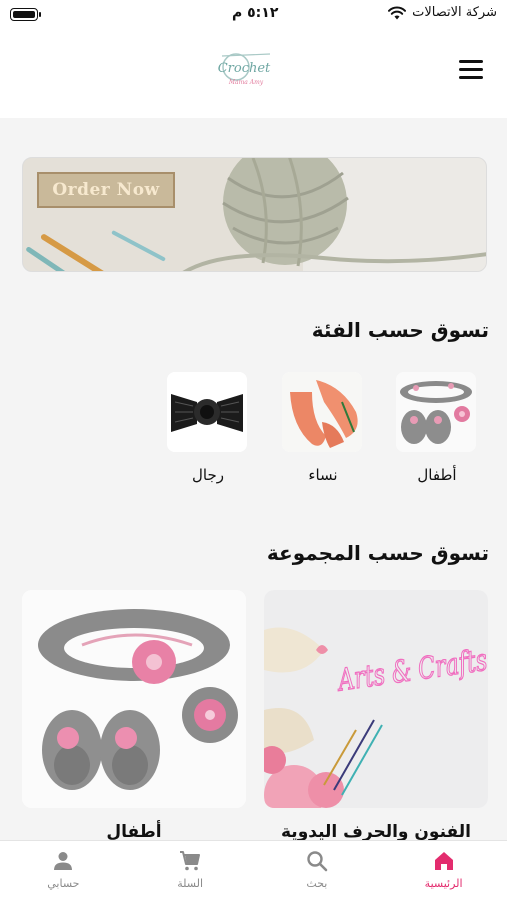 The width and height of the screenshot is (507, 900). What do you see at coordinates (254, 214) in the screenshot?
I see `promo-banner: Order Now` at bounding box center [254, 214].